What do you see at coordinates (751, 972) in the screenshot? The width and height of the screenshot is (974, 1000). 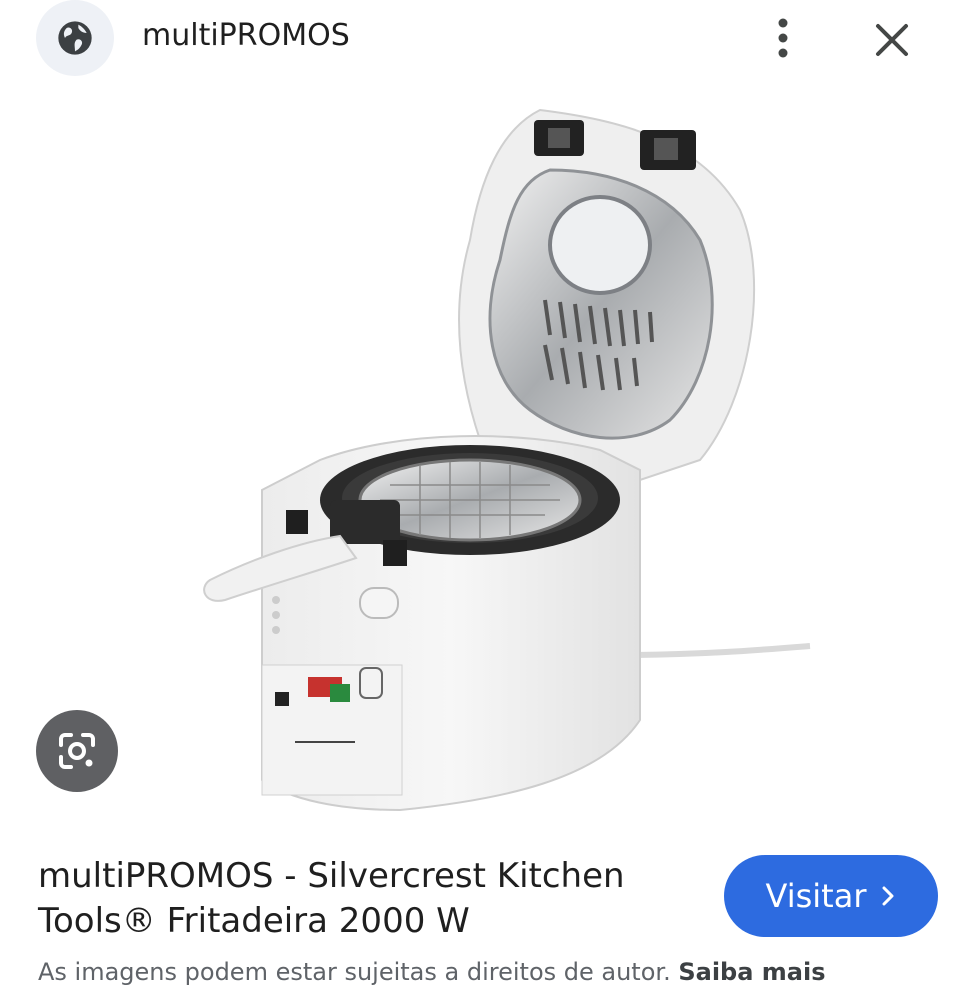 I see `learn-more-link: Saiba mais` at bounding box center [751, 972].